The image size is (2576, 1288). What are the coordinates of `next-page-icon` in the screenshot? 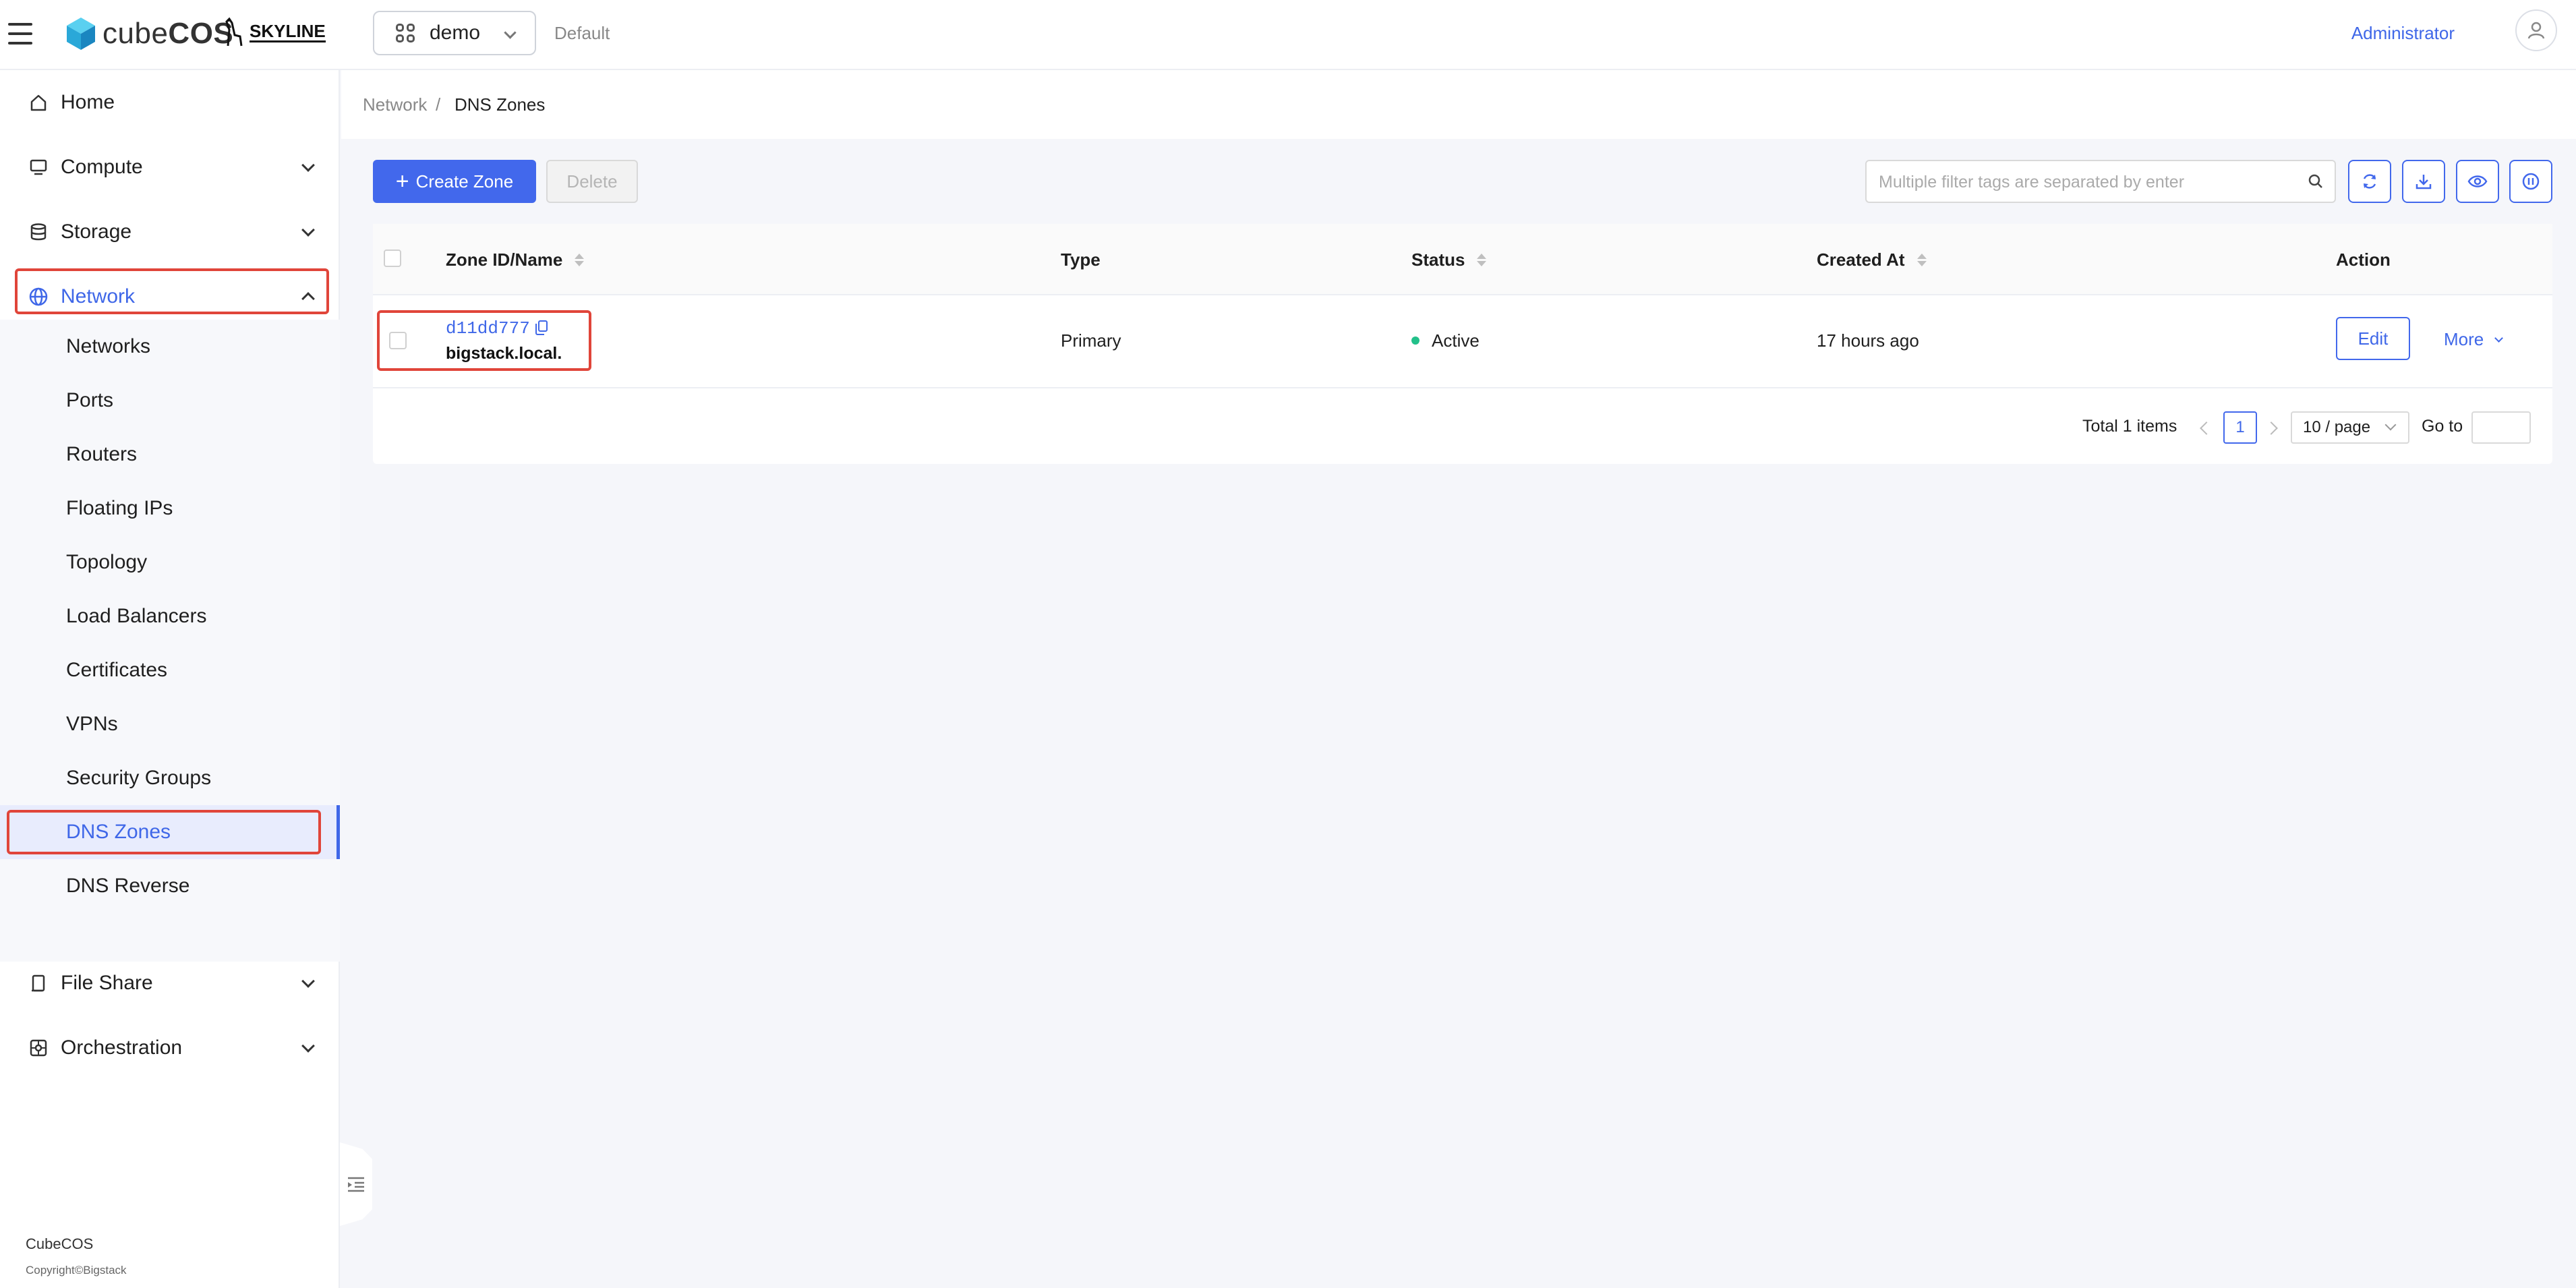 It's located at (2271, 428).